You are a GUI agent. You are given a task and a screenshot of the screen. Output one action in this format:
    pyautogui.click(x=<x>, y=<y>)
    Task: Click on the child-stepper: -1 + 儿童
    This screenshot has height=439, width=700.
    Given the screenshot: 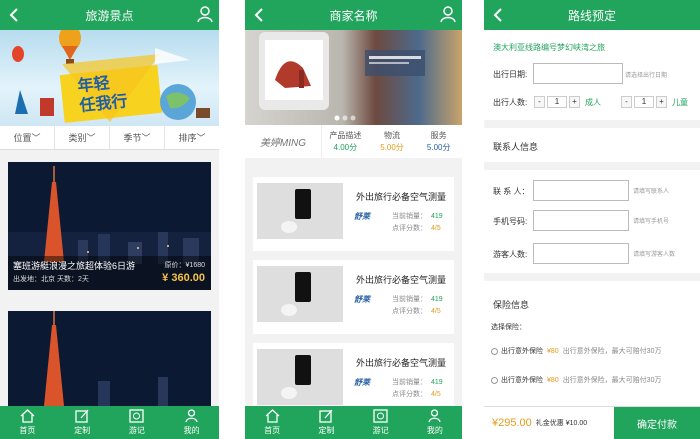 What is the action you would take?
    pyautogui.click(x=654, y=102)
    